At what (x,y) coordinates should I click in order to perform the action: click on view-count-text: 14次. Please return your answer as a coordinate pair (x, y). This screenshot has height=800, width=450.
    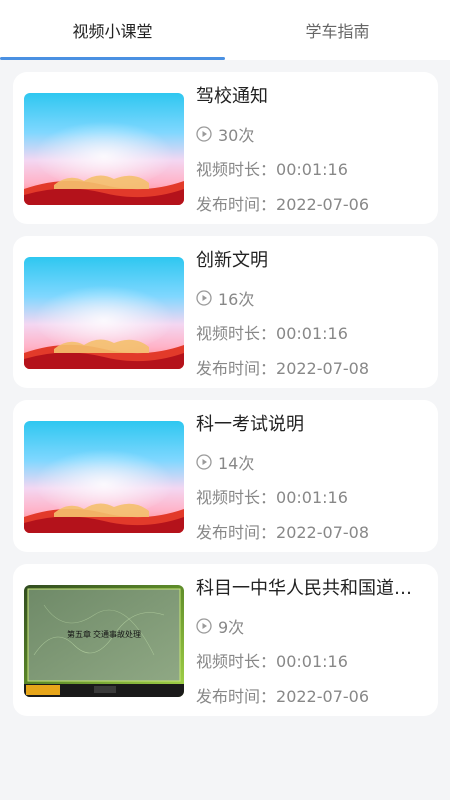
    Looking at the image, I should click on (236, 463).